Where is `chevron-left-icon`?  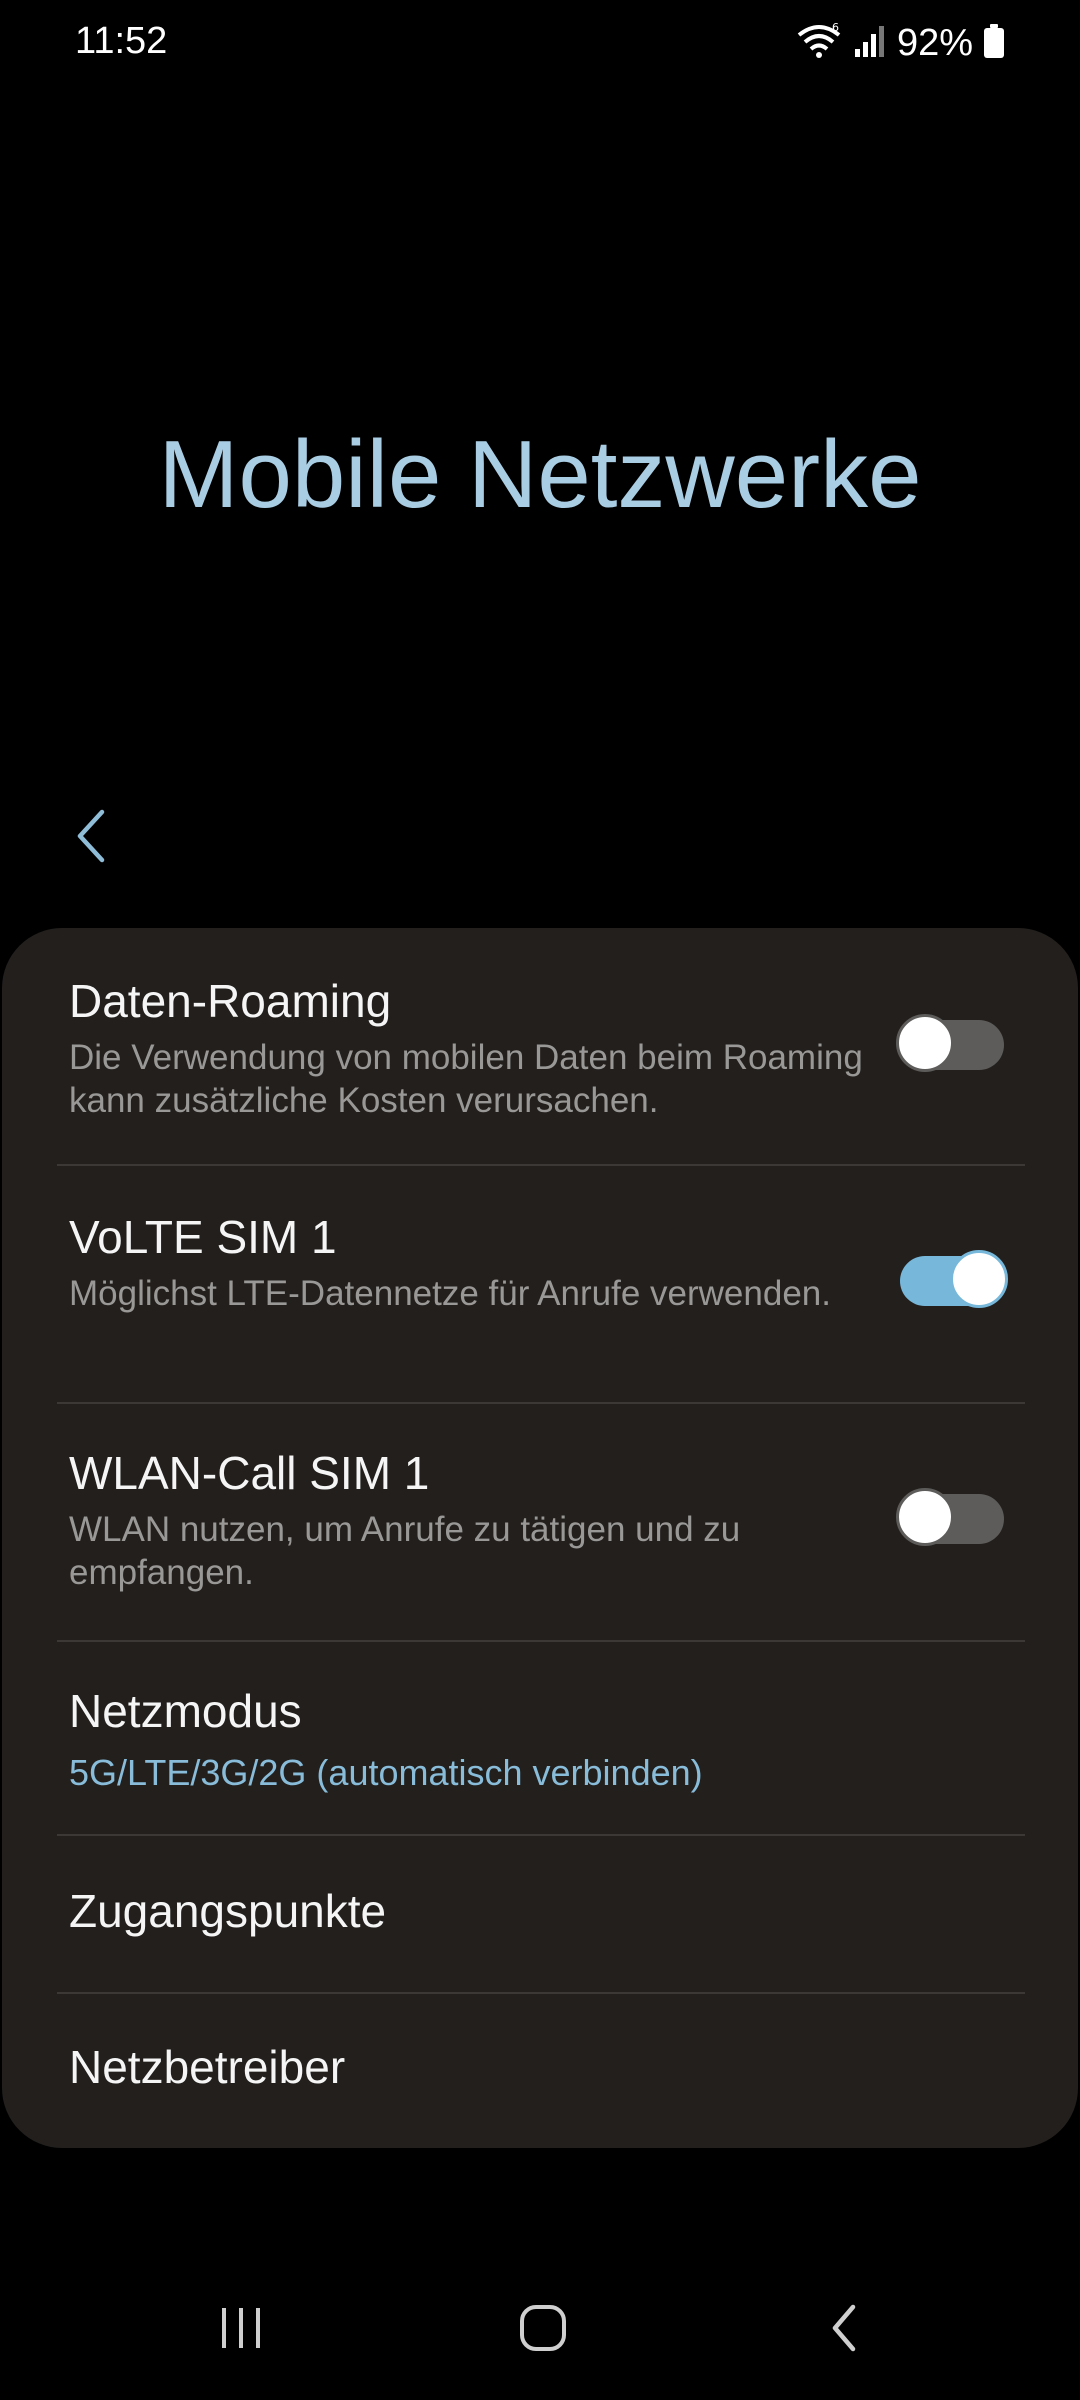
chevron-left-icon is located at coordinates (90, 838).